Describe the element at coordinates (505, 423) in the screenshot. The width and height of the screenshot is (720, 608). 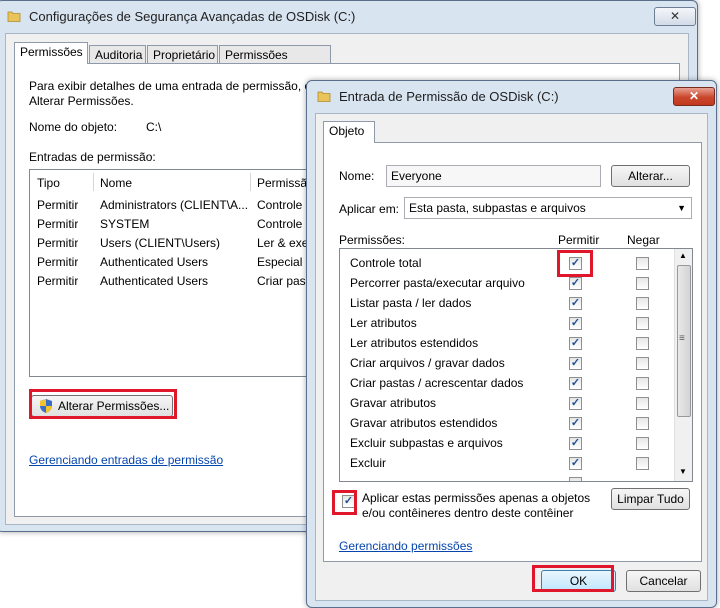
I see `list-item: Gravar atributos estendidos ✓` at that location.